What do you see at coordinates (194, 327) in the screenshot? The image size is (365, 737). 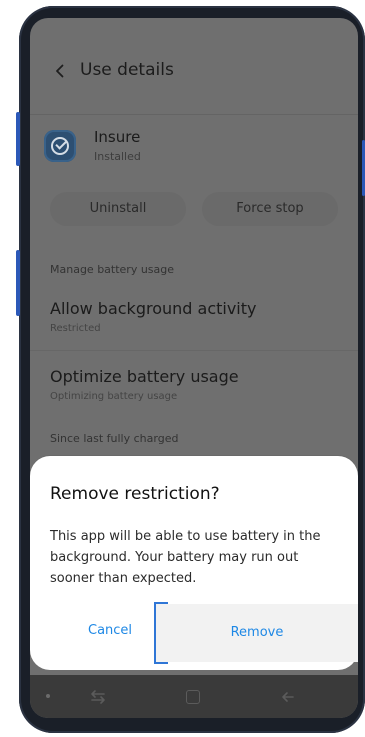 I see `allow-background-activity-row: Allow background activity Restricted` at bounding box center [194, 327].